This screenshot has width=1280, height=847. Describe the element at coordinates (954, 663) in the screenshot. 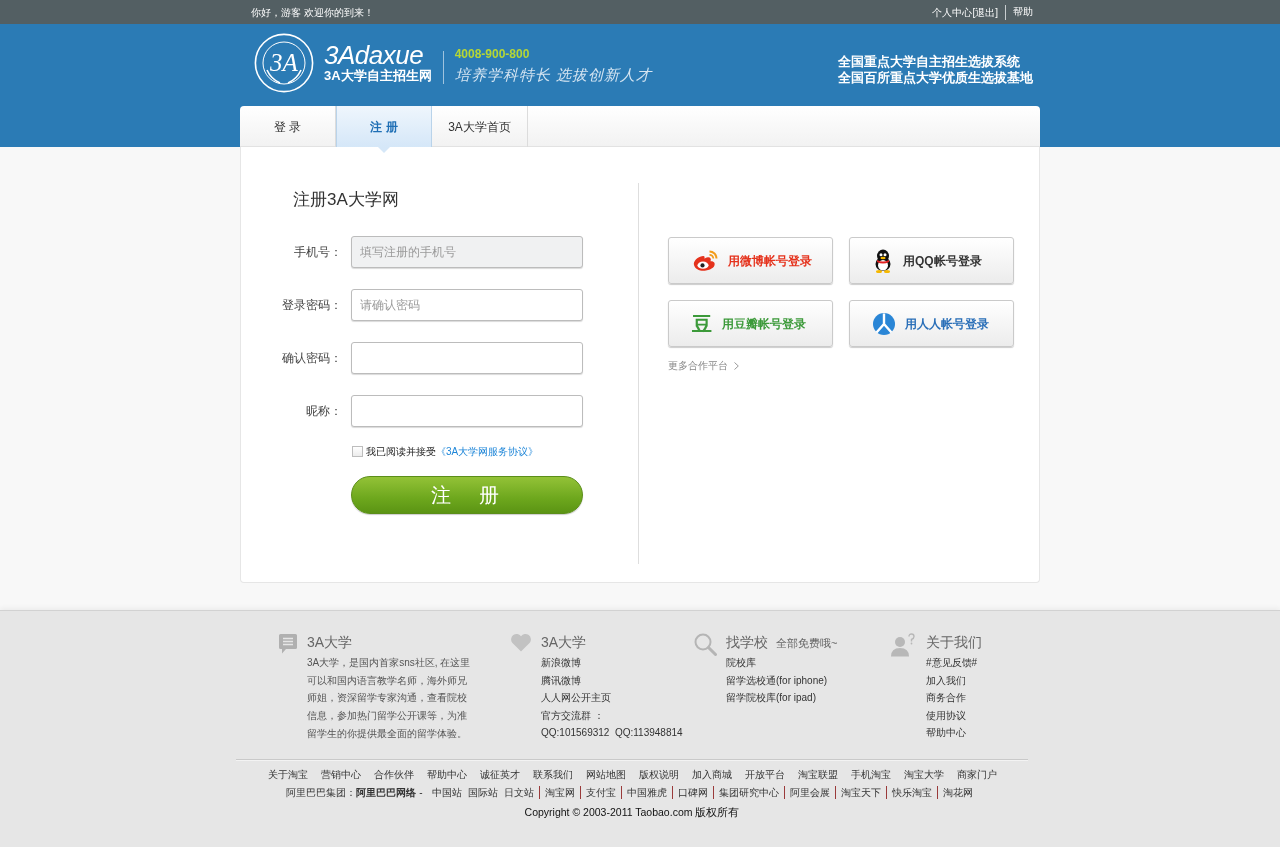

I see `footer-link: #意见反馈#` at that location.